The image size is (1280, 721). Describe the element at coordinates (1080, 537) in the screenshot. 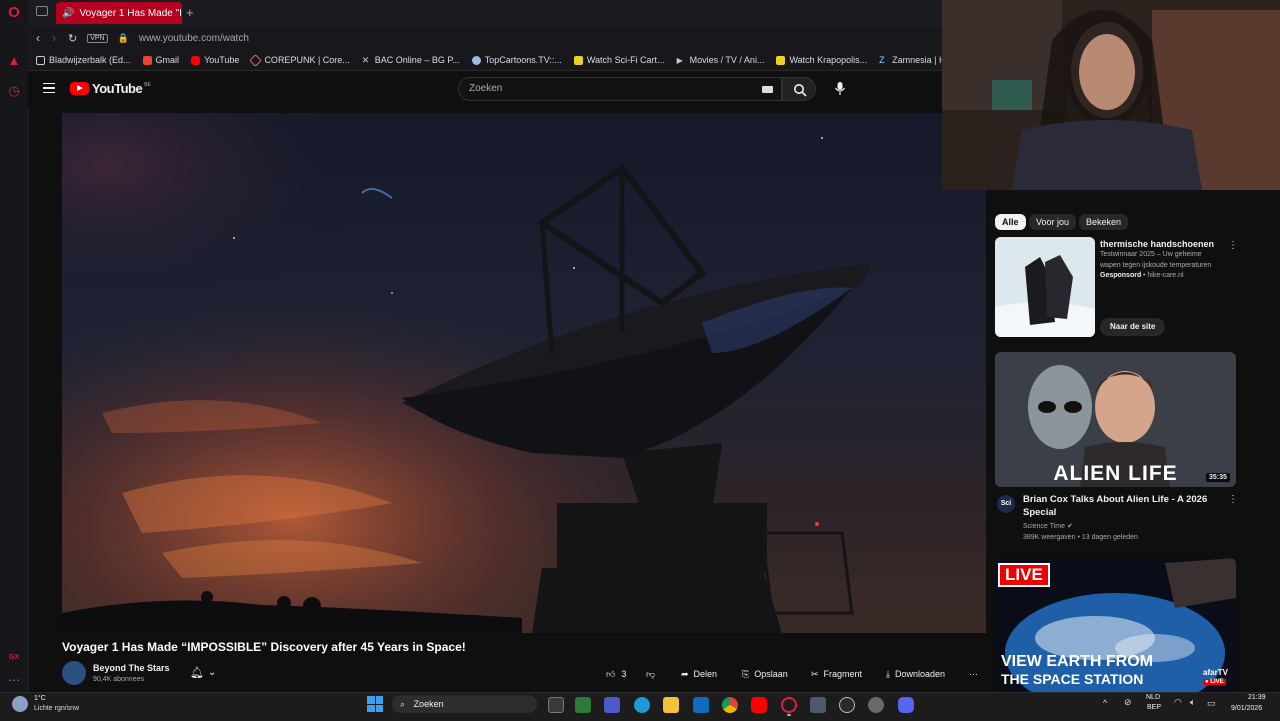

I see `rec-meta: 389K weergaven • 13 dagen geleden` at that location.